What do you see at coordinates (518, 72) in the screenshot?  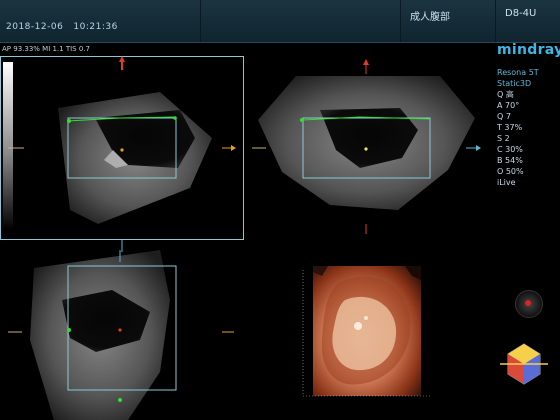 I see `system-model: Resona 5T` at bounding box center [518, 72].